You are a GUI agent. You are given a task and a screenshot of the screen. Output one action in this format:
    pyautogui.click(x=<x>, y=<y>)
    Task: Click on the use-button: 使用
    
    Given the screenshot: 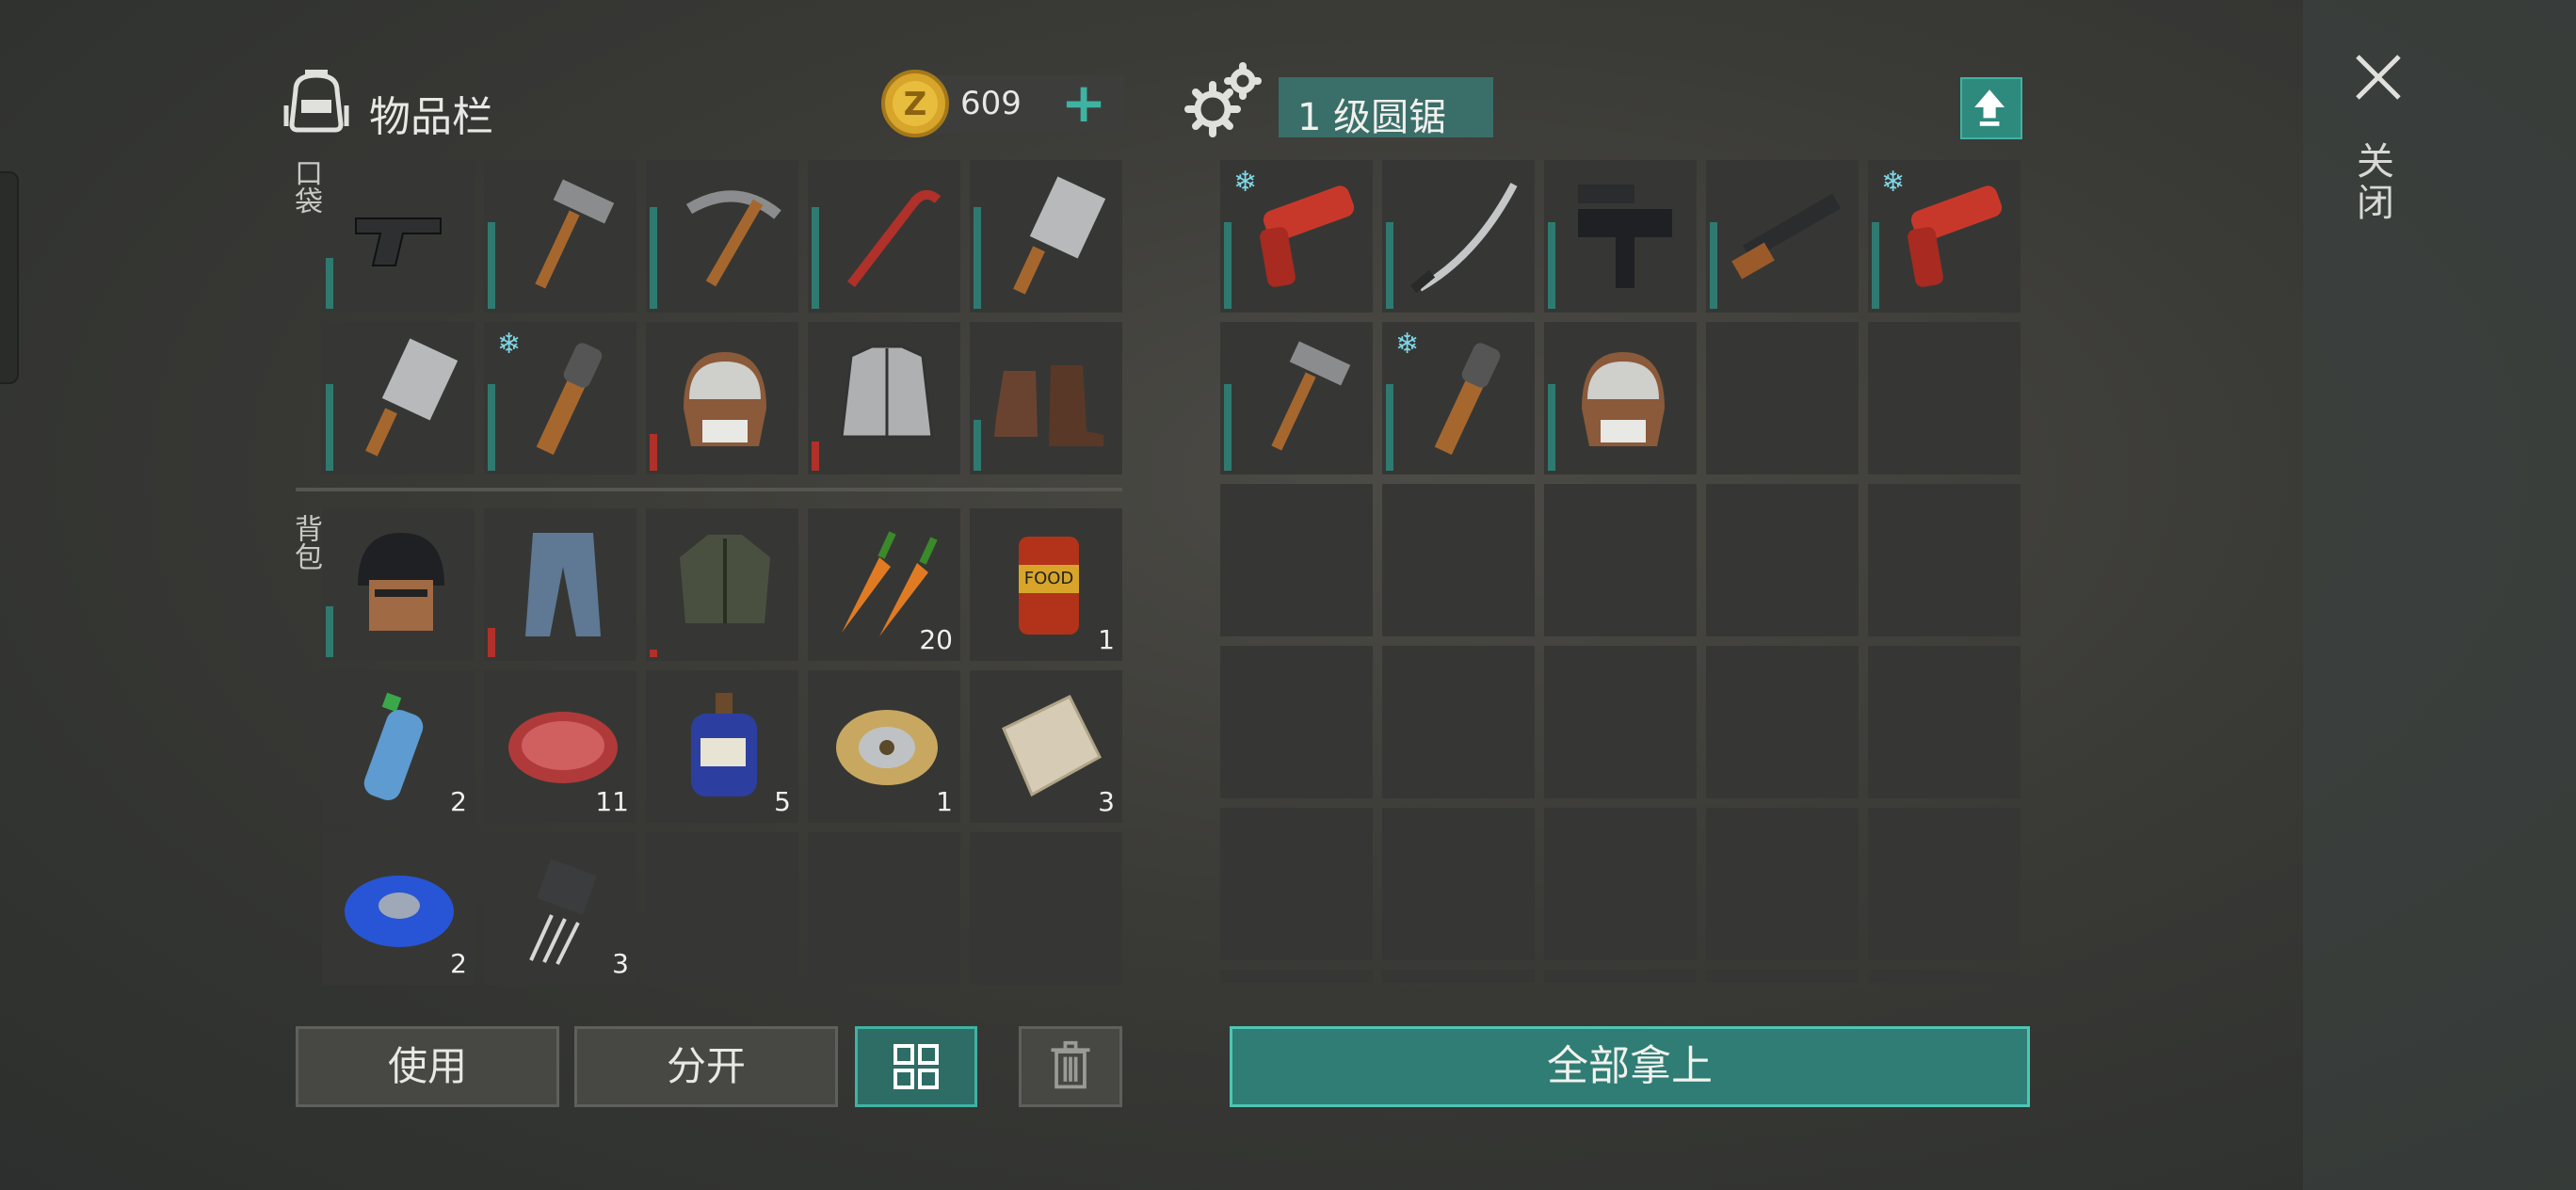 What is the action you would take?
    pyautogui.click(x=427, y=1066)
    